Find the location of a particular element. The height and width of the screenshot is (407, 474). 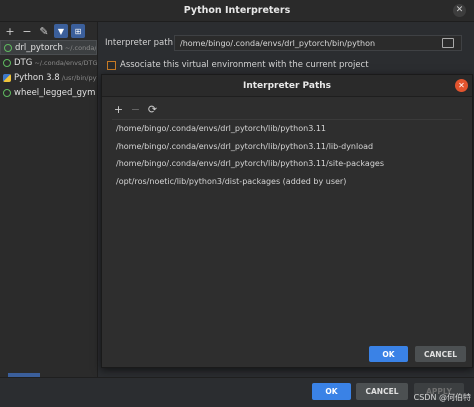

filter-icon: ▼ is located at coordinates (61, 31).